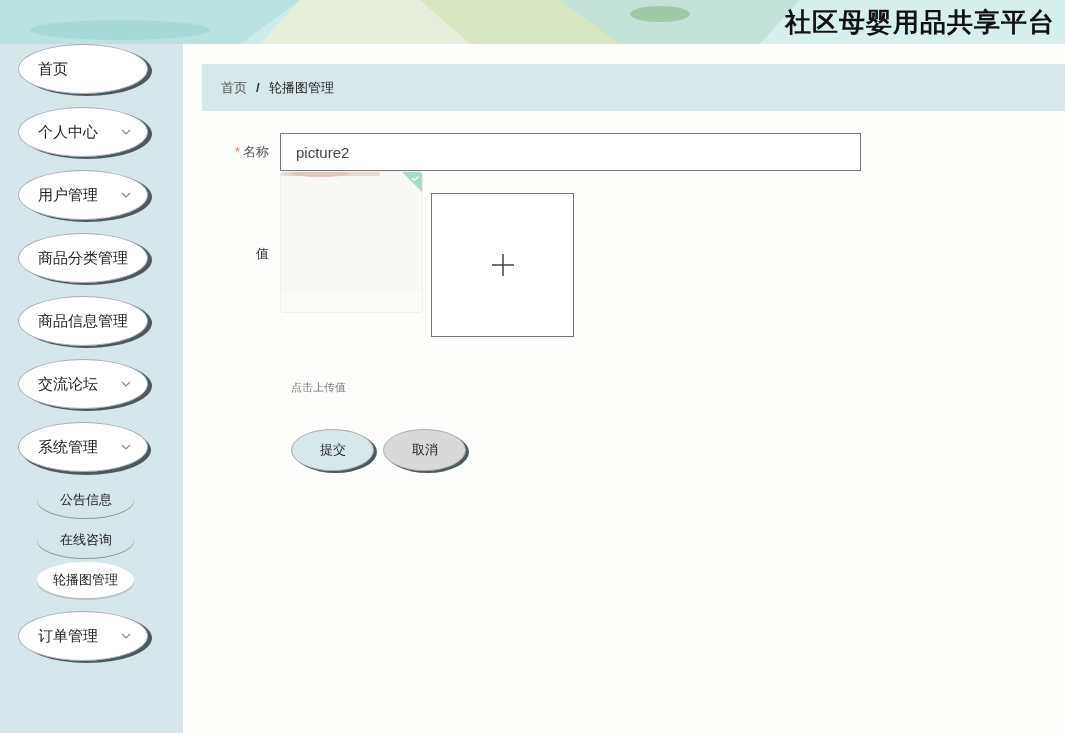  I want to click on sidebar-menu-item: 个人中心, so click(83, 132).